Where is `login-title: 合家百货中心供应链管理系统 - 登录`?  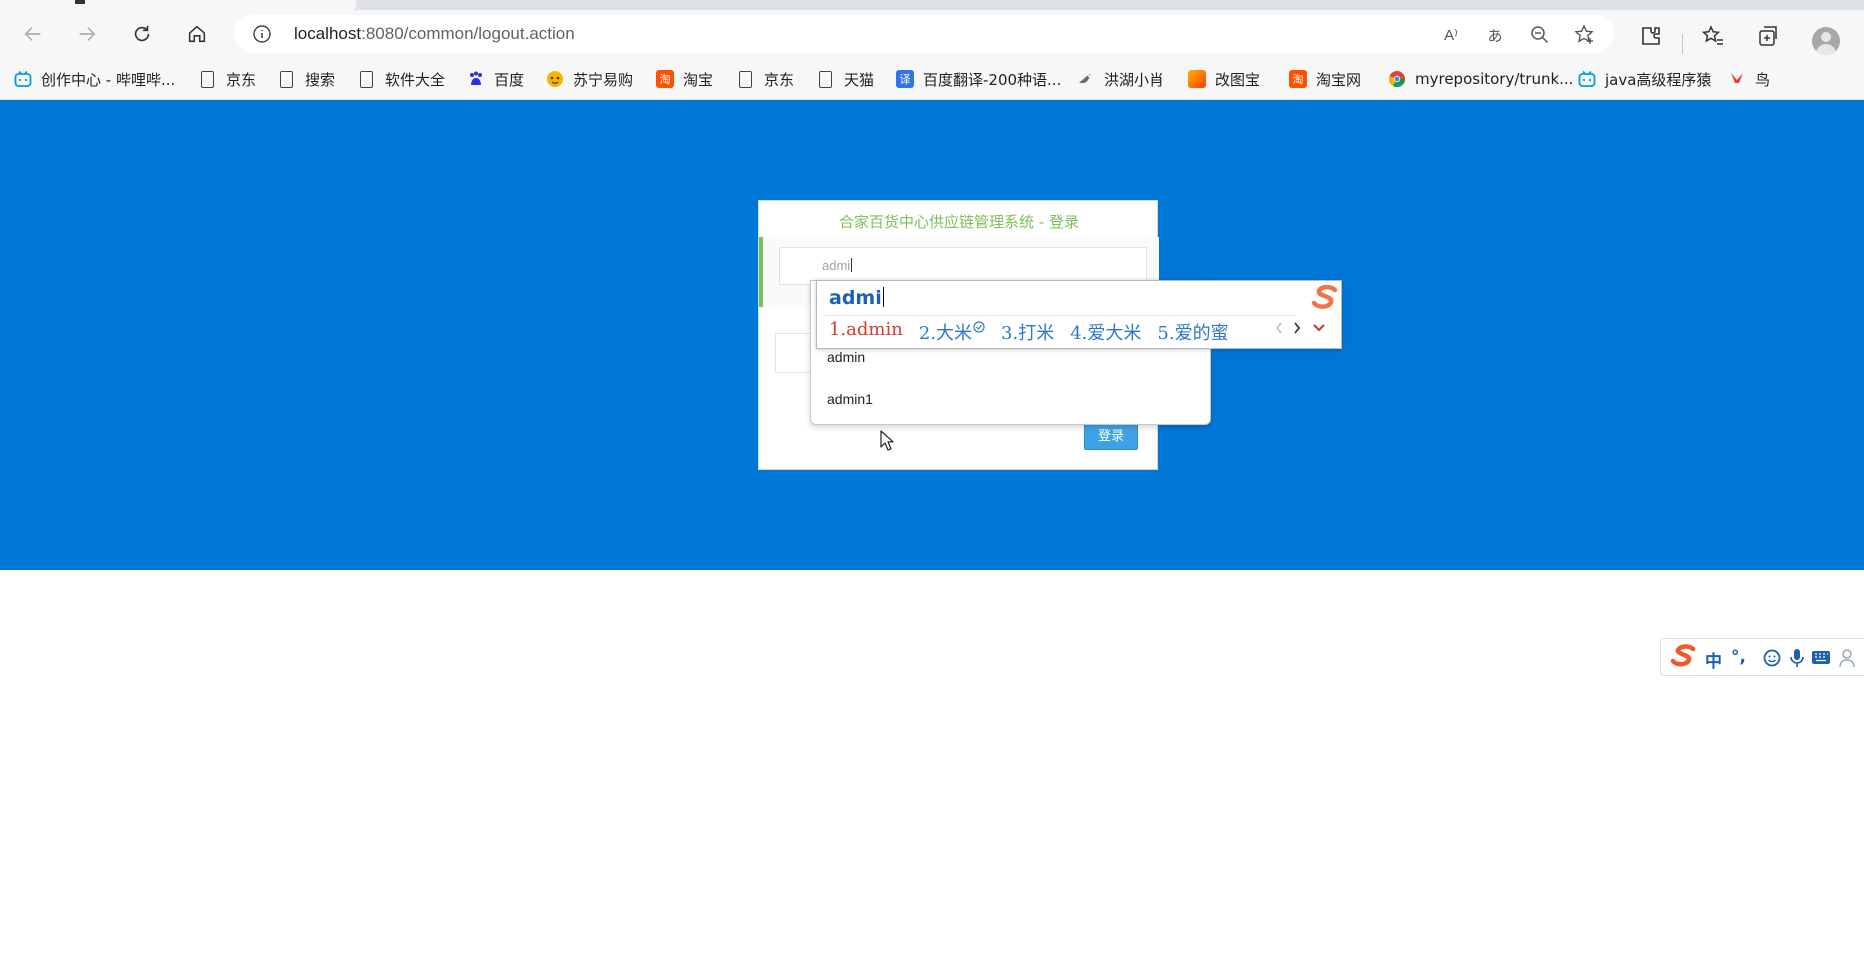 login-title: 合家百货中心供应链管理系统 - 登录 is located at coordinates (959, 222).